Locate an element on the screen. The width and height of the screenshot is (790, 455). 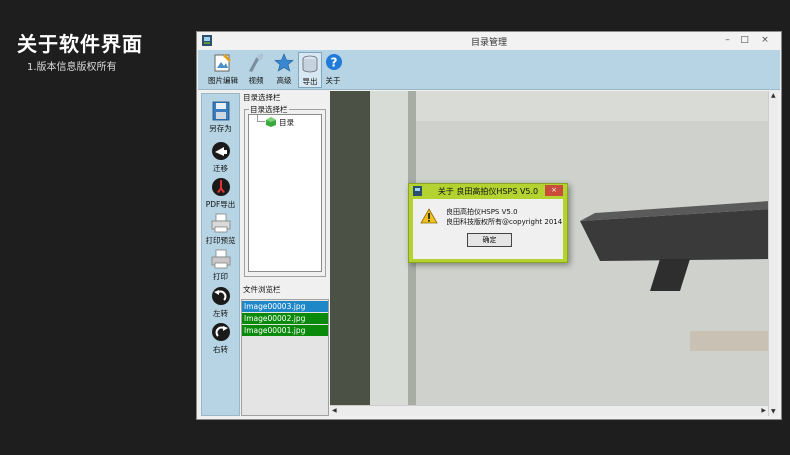
page-title: 关于软件界面 is located at coordinates (80, 44).